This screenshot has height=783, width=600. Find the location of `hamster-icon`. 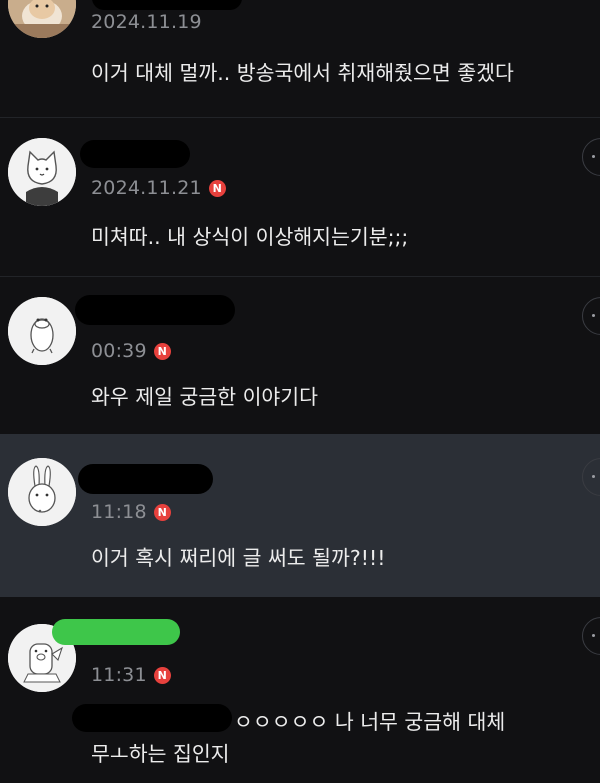

hamster-icon is located at coordinates (42, 19).